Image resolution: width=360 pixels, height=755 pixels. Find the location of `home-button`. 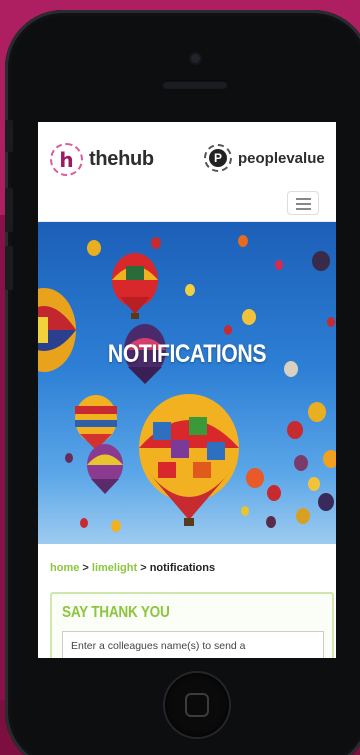

home-button is located at coordinates (197, 705).